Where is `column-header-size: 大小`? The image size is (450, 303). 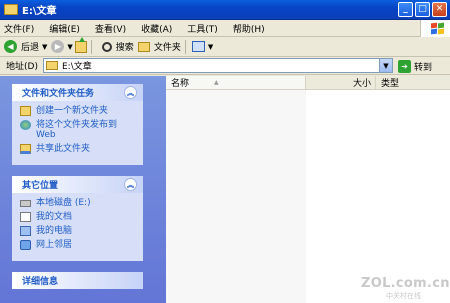
column-header-size: 大小 is located at coordinates (341, 82).